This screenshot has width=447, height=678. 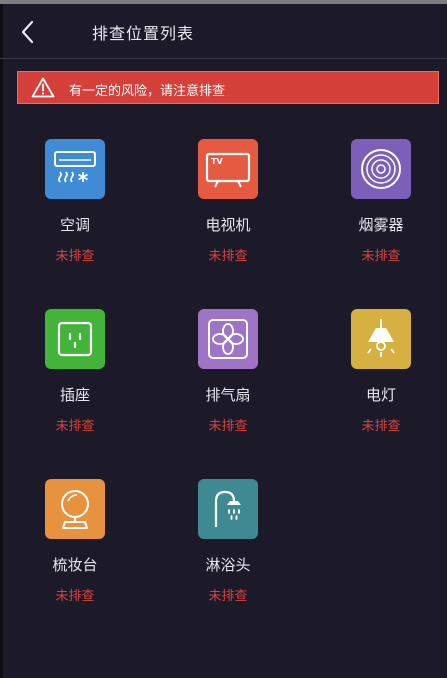 I want to click on tile-shower, so click(x=228, y=509).